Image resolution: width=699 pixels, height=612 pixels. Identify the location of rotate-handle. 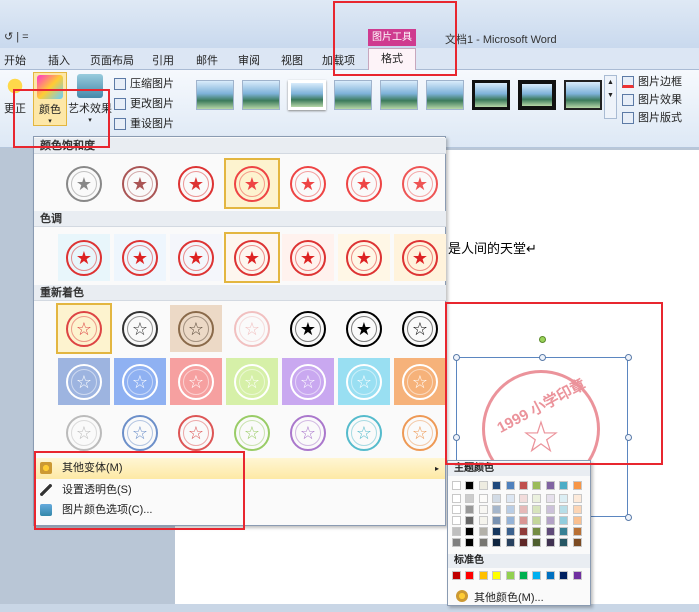
(542, 339).